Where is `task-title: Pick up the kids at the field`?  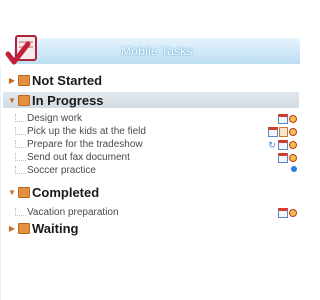
task-title: Pick up the kids at the field is located at coordinates (86, 131).